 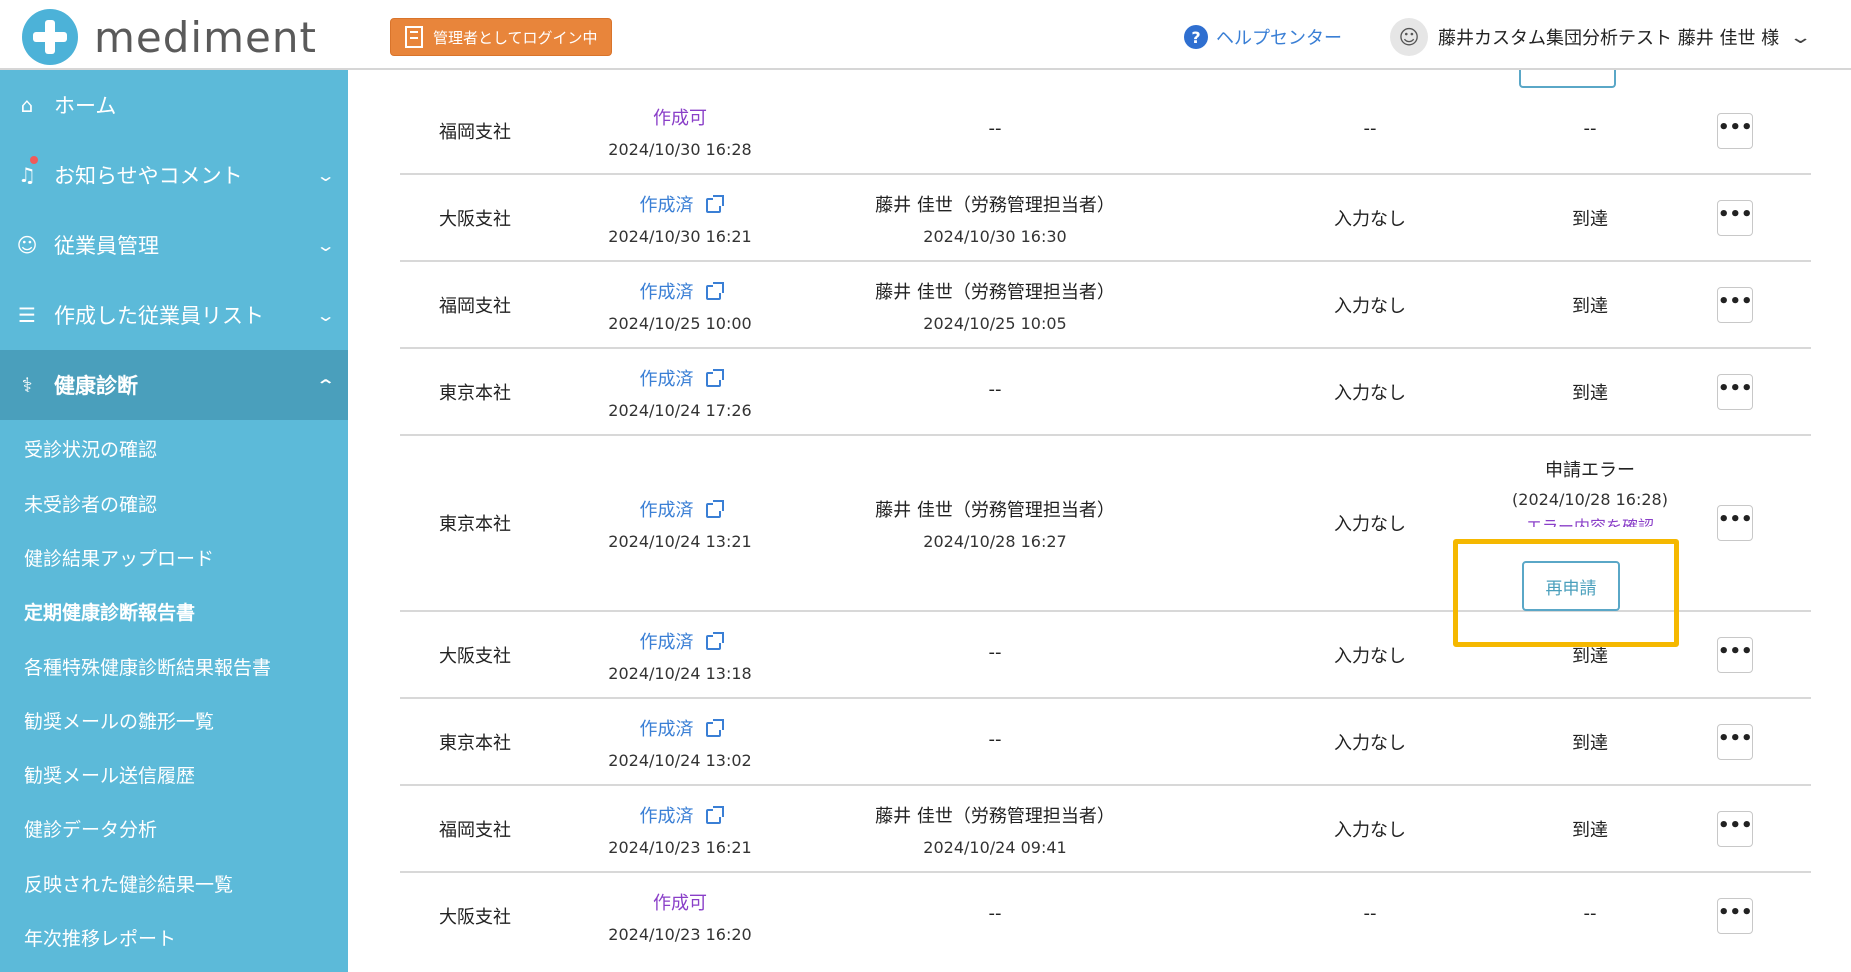 I want to click on status-cell: 作成済 2024/10/30 16:21, so click(x=680, y=218).